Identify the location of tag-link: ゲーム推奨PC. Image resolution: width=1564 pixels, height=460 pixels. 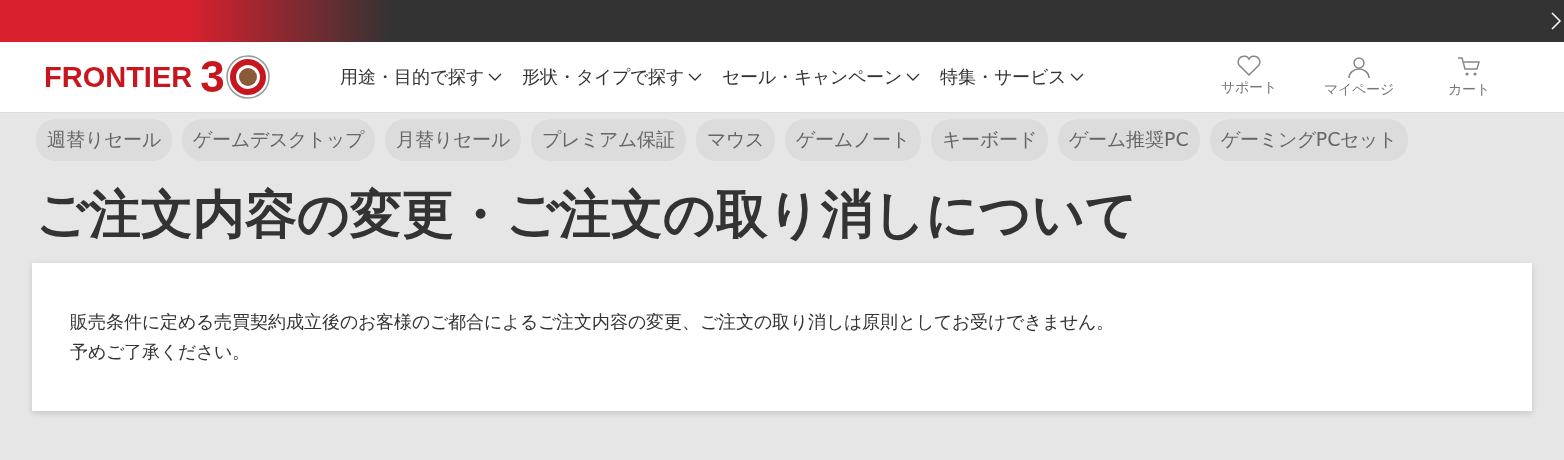
(1129, 140).